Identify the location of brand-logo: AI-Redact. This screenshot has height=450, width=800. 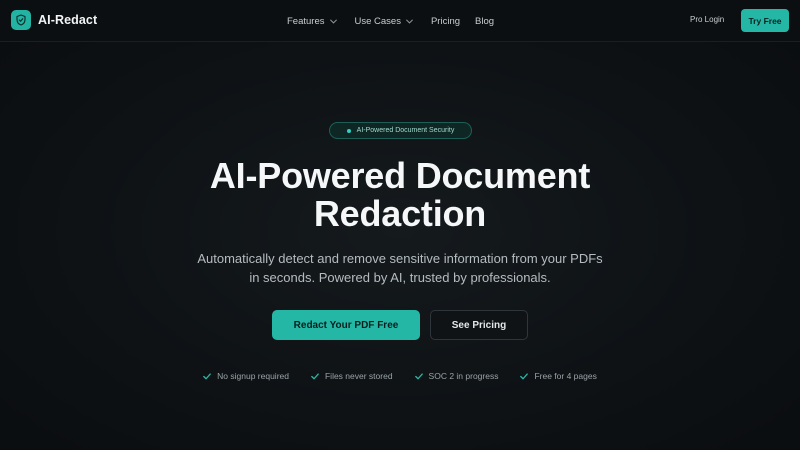
(54, 20).